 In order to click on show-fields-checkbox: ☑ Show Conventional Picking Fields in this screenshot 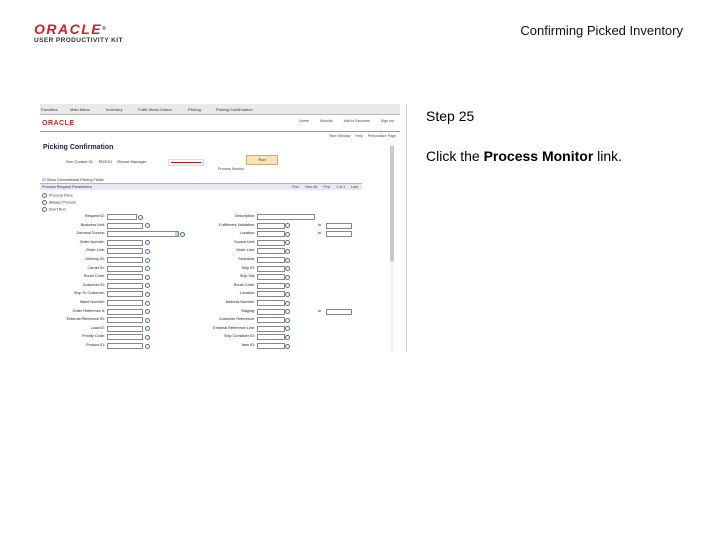, I will do `click(73, 179)`.